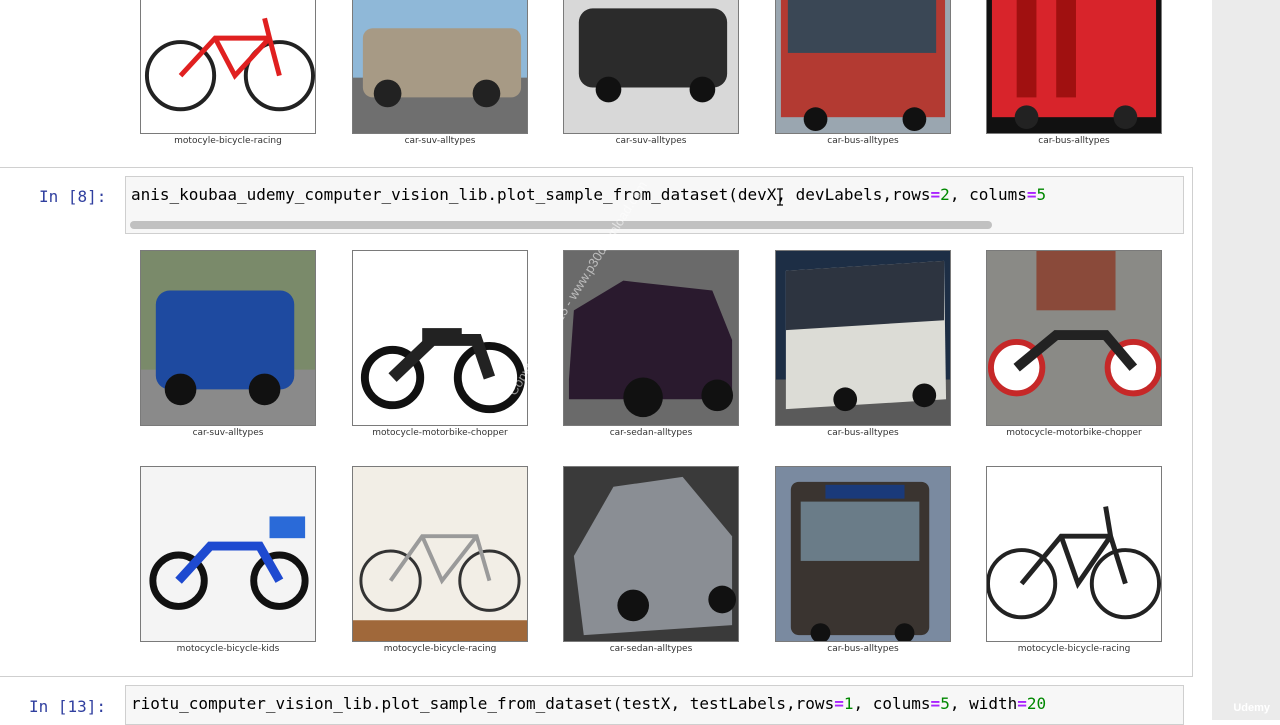  Describe the element at coordinates (983, 703) in the screenshot. I see `code-text: , width` at that location.